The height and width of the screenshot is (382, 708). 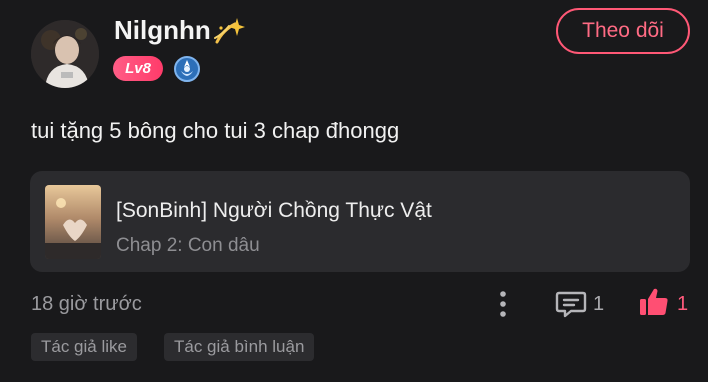 What do you see at coordinates (503, 304) in the screenshot?
I see `more-vertical-icon` at bounding box center [503, 304].